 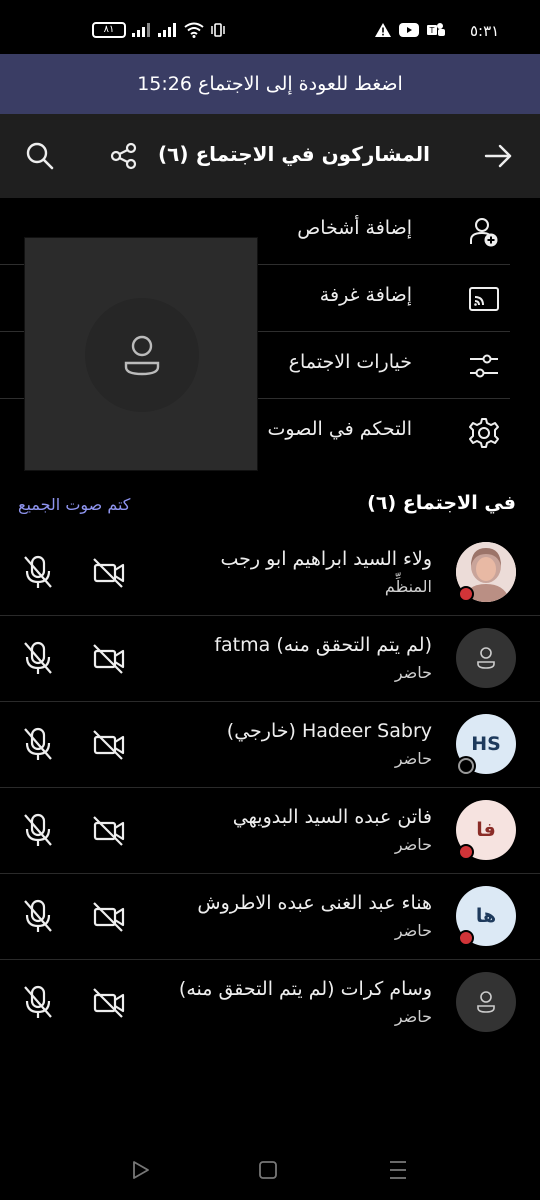 What do you see at coordinates (350, 362) in the screenshot?
I see `menu-item-label: خيارات الاجتماع` at bounding box center [350, 362].